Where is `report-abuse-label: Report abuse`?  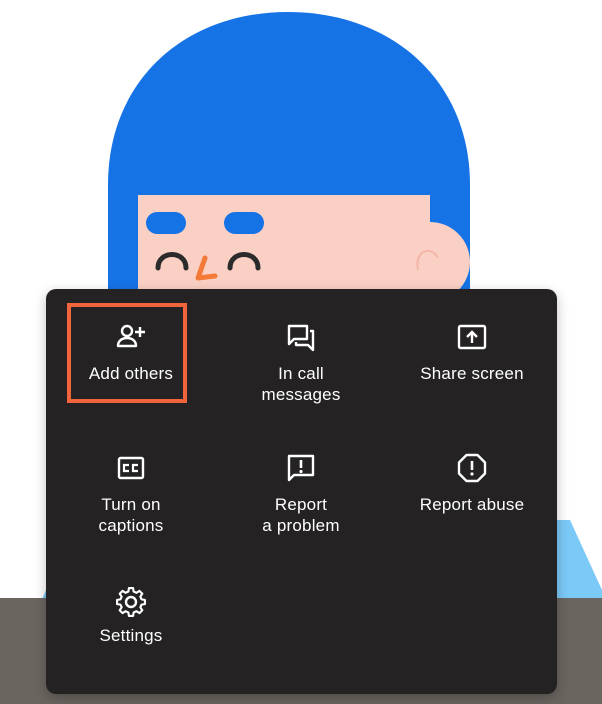
report-abuse-label: Report abuse is located at coordinates (472, 504).